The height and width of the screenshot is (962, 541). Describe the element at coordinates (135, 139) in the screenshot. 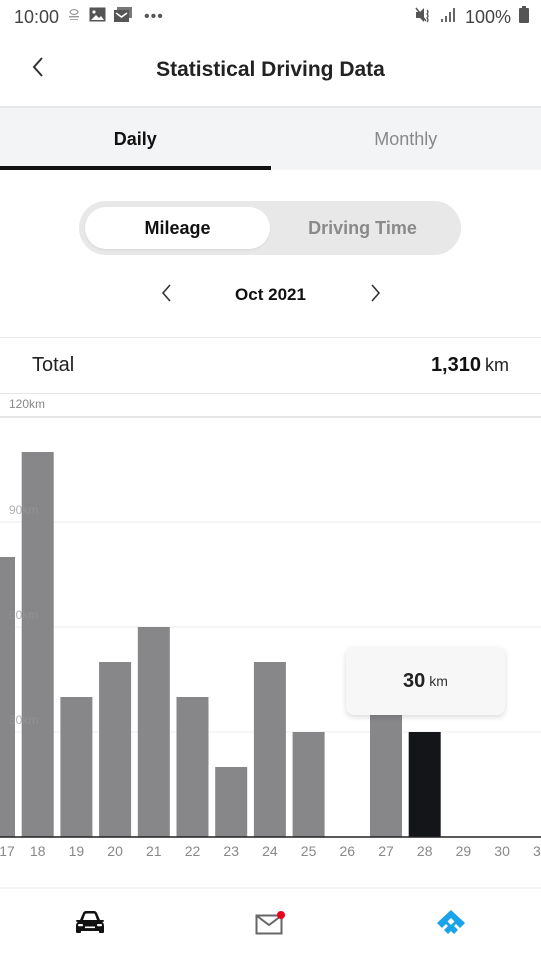

I see `tab-daily: Daily` at that location.